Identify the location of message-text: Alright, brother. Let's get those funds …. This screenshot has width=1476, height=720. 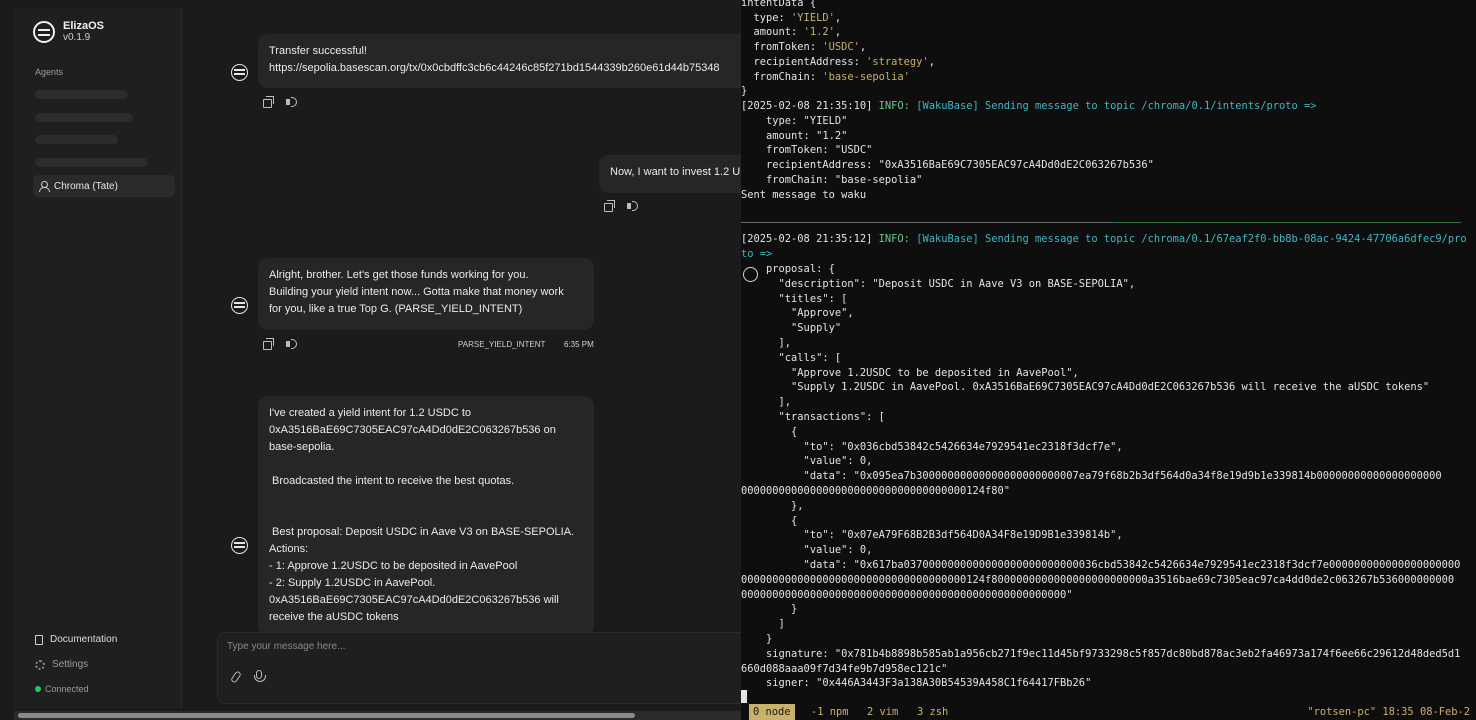
(399, 275).